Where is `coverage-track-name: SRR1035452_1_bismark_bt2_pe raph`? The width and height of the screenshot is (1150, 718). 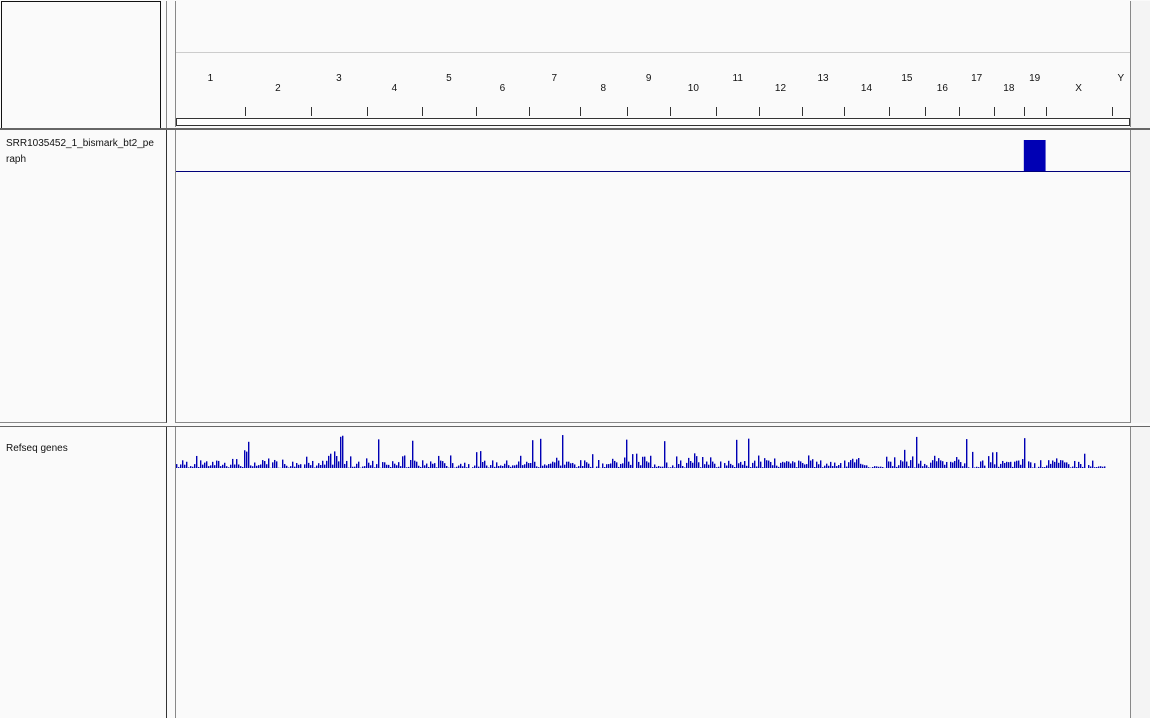
coverage-track-name: SRR1035452_1_bismark_bt2_pe raph is located at coordinates (85, 152).